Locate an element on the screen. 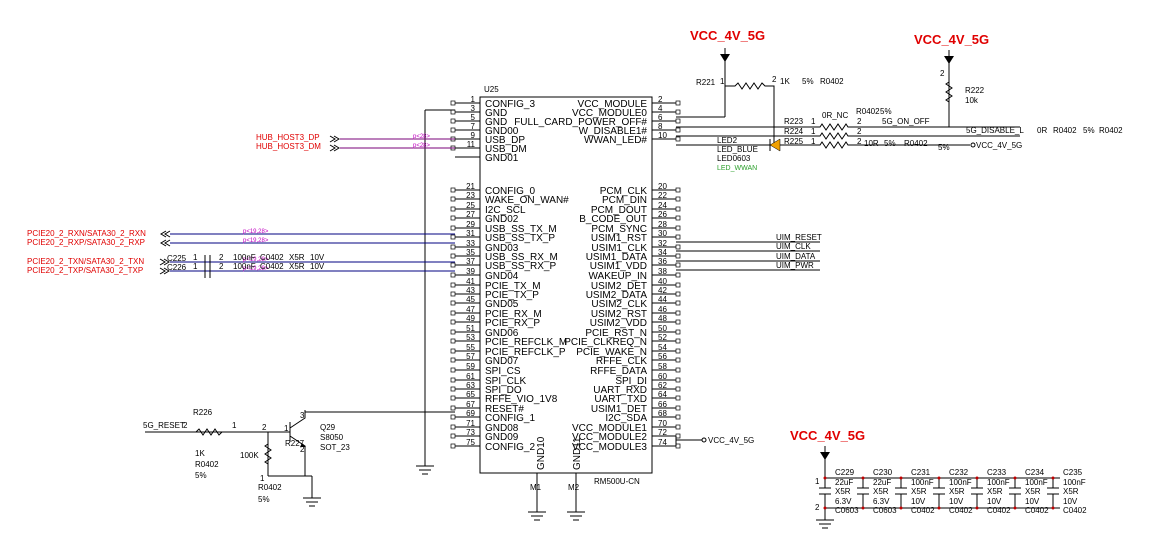  right-pin-num: 20 is located at coordinates (662, 186).